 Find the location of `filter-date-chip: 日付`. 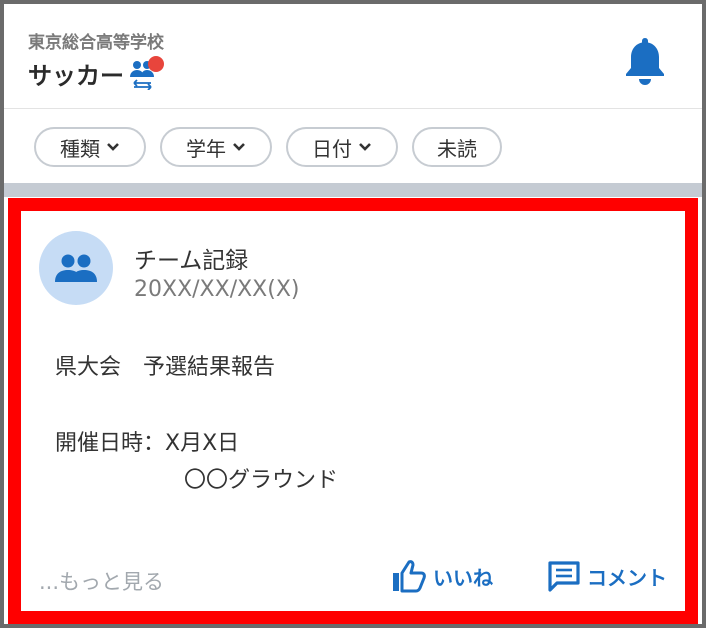

filter-date-chip: 日付 is located at coordinates (342, 147).